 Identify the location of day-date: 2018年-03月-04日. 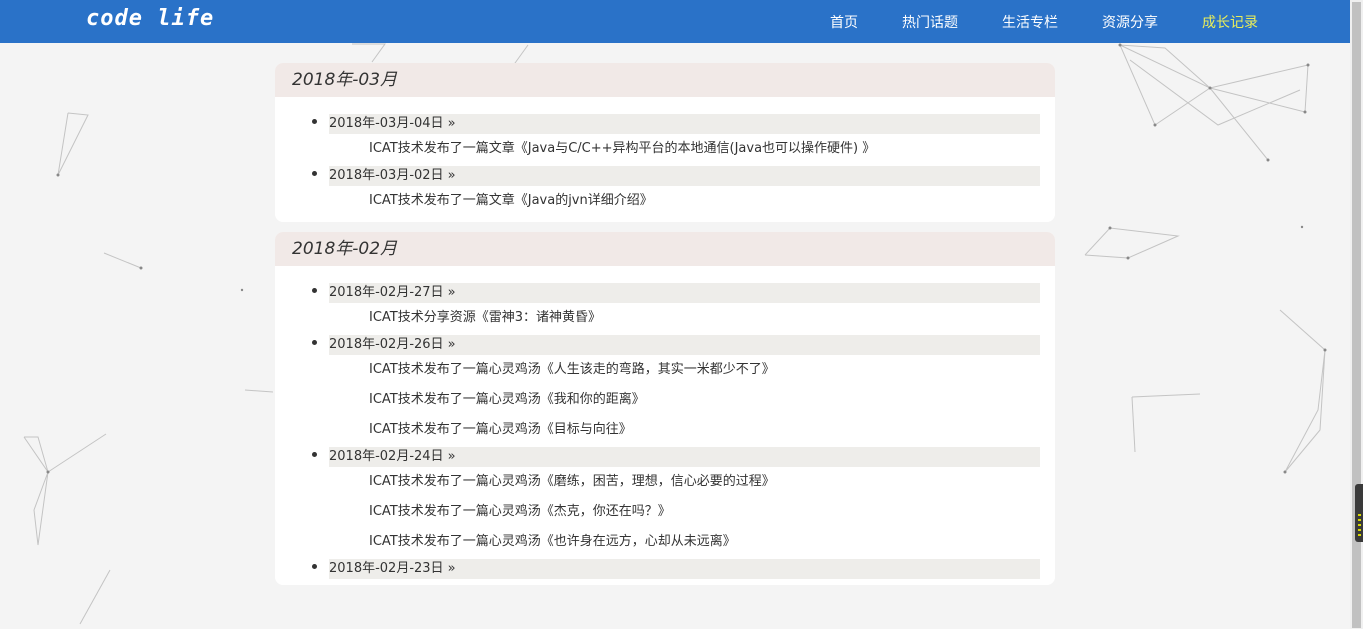
(386, 123).